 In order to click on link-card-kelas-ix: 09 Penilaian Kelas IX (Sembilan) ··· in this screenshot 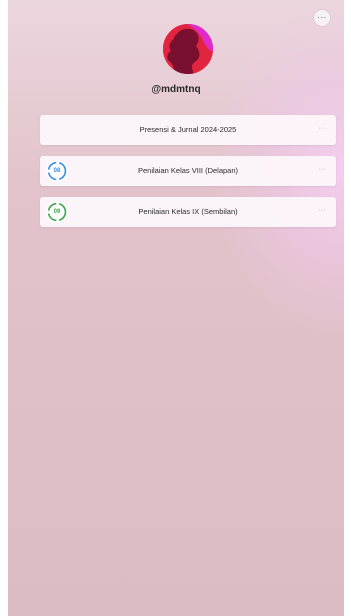, I will do `click(188, 212)`.